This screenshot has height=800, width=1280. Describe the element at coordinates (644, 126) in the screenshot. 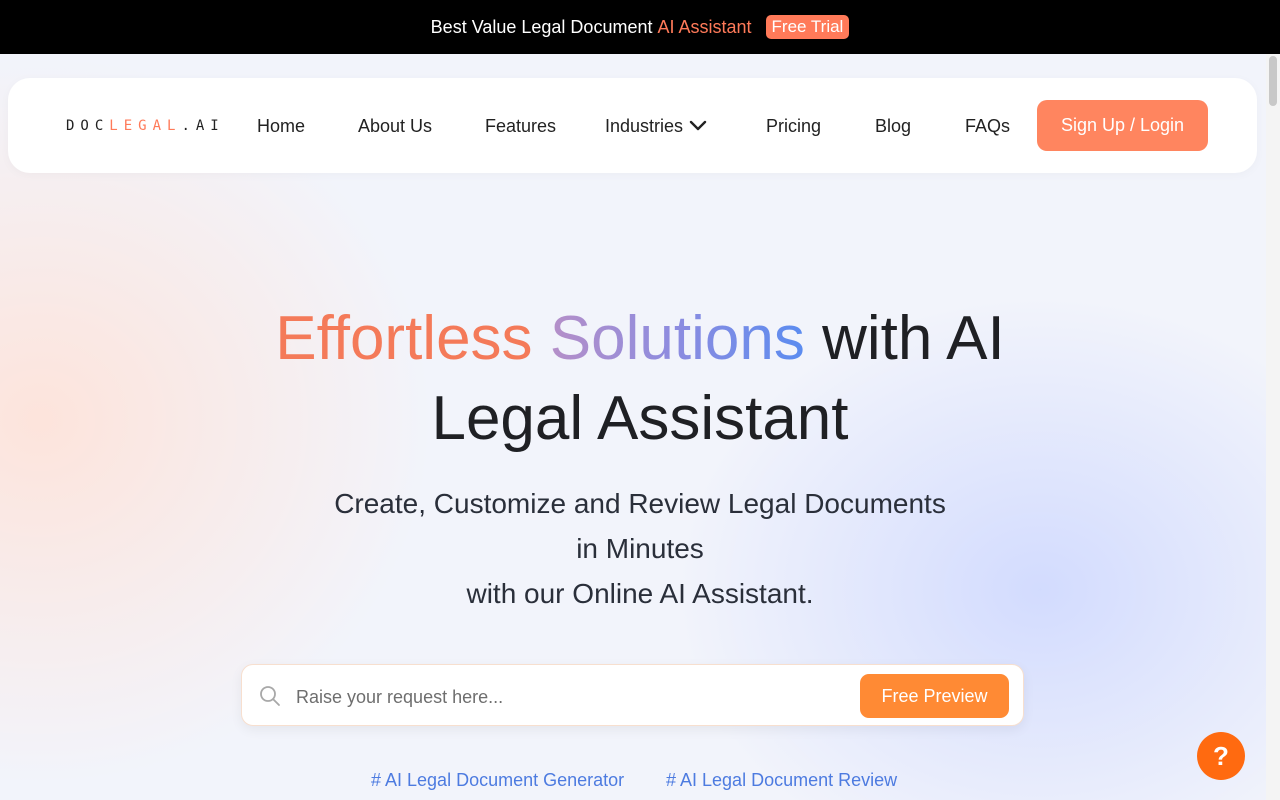

I see `nav-industries: Industries` at that location.